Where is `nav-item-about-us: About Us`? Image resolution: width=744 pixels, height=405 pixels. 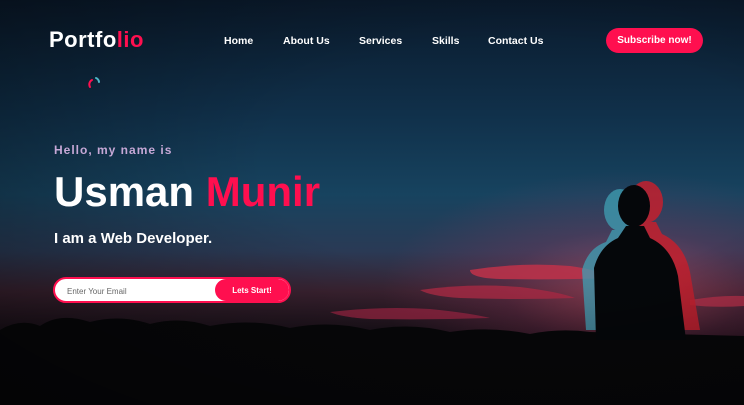 nav-item-about-us: About Us is located at coordinates (306, 41).